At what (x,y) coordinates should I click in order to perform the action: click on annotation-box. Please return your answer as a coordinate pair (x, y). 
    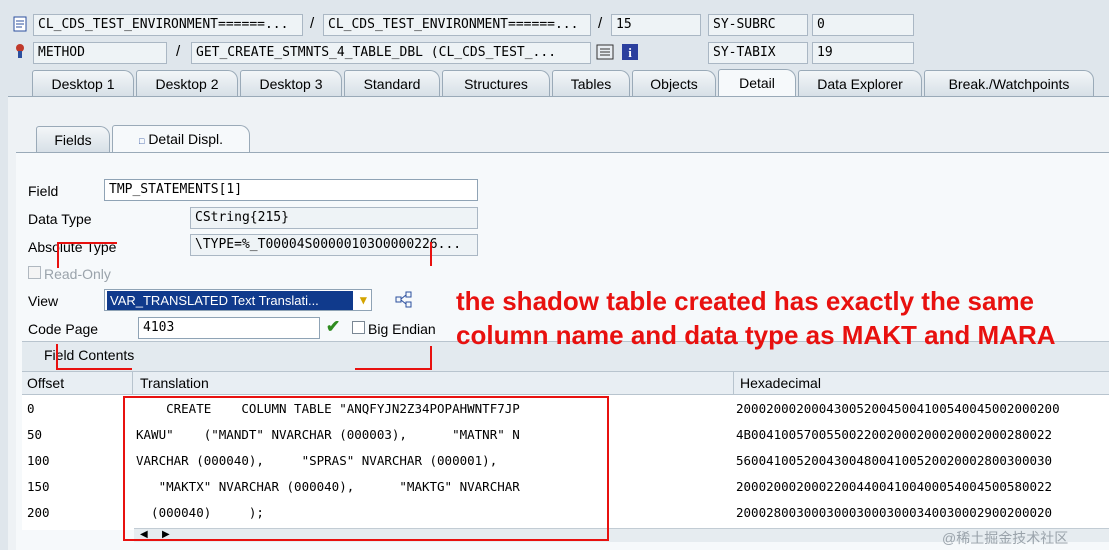
    Looking at the image, I should click on (366, 468).